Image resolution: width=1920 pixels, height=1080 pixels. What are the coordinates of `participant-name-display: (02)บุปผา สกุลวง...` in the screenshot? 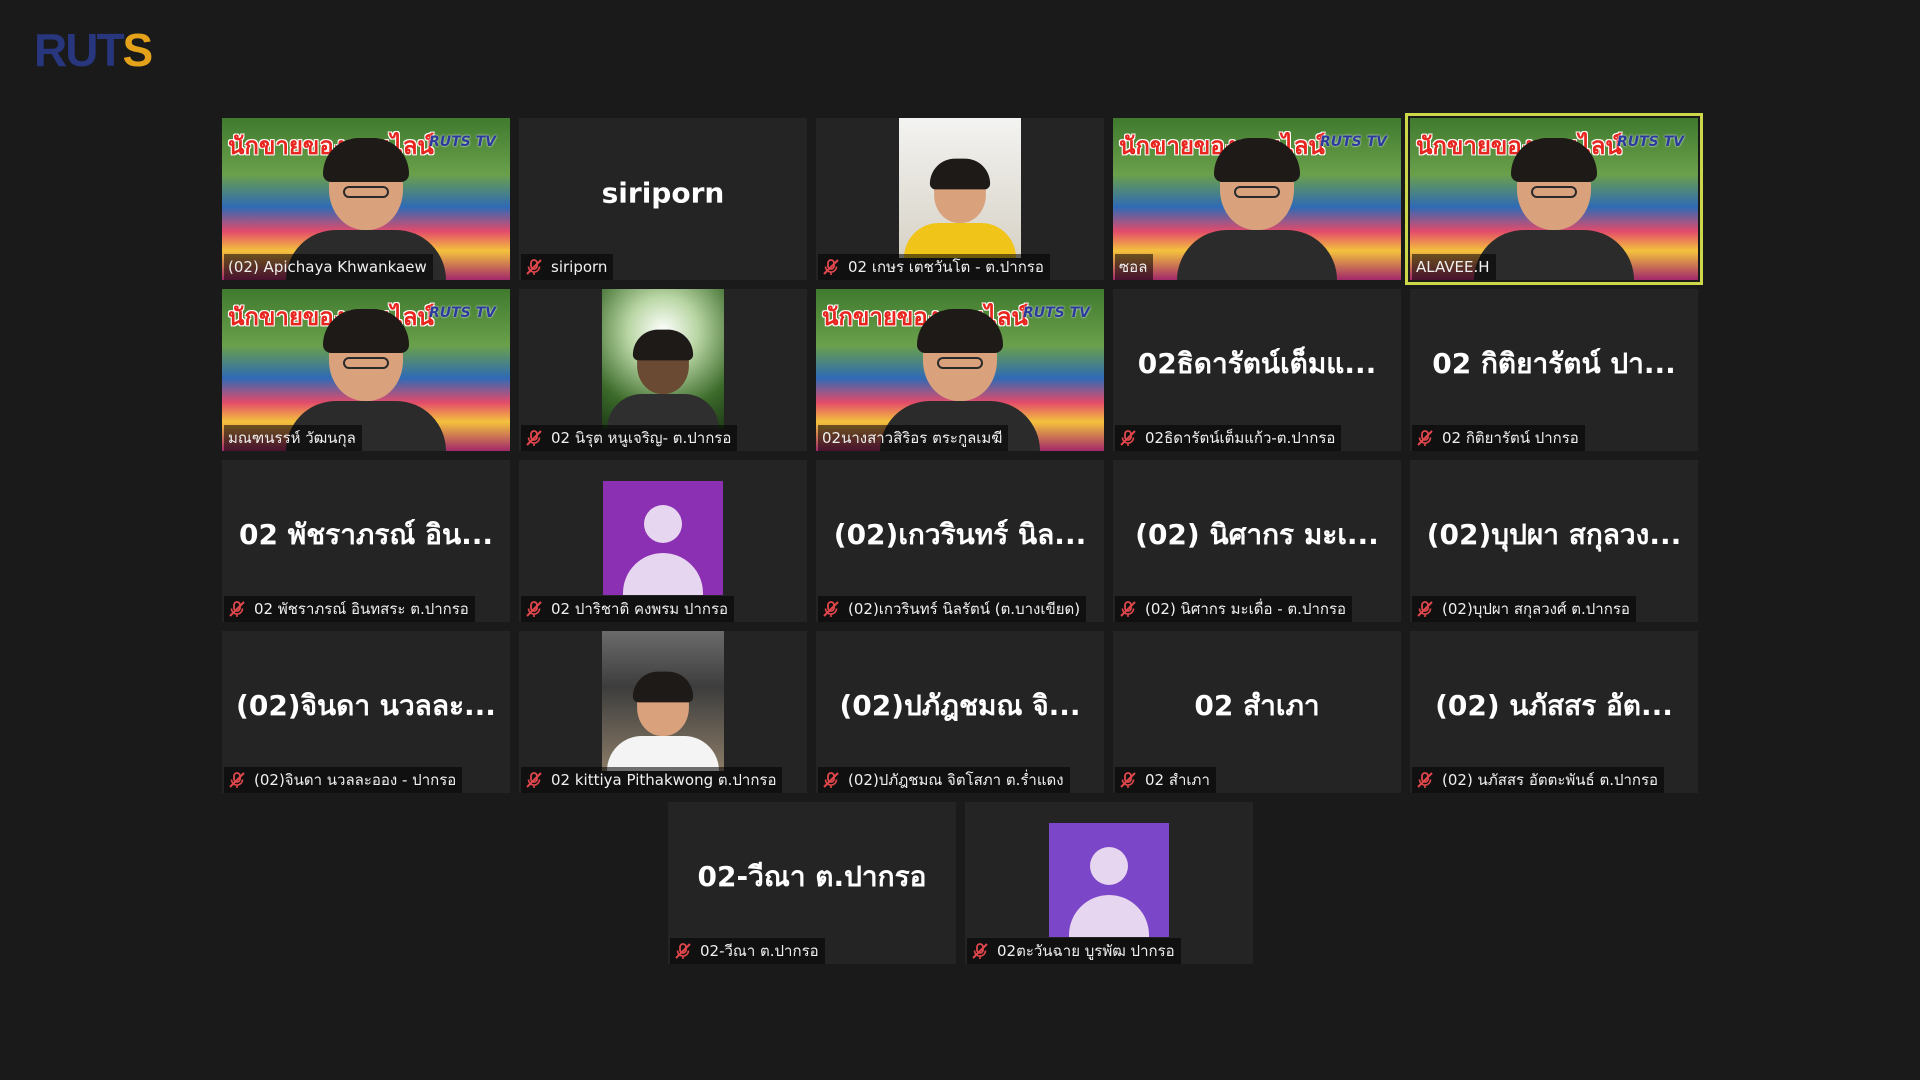 It's located at (1554, 534).